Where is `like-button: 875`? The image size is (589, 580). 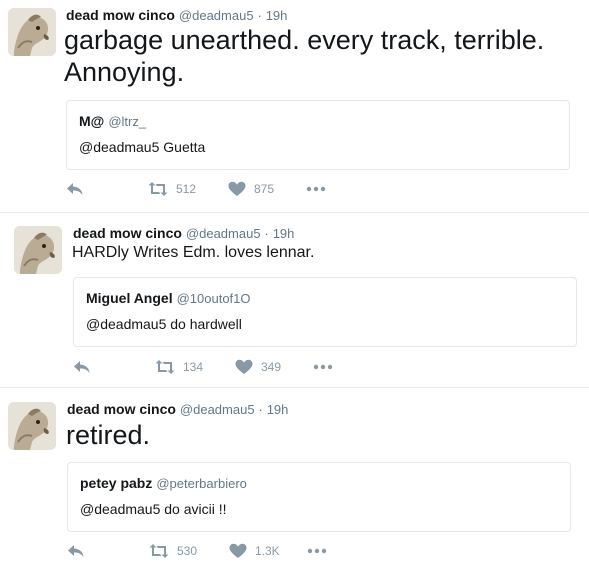
like-button: 875 is located at coordinates (251, 189).